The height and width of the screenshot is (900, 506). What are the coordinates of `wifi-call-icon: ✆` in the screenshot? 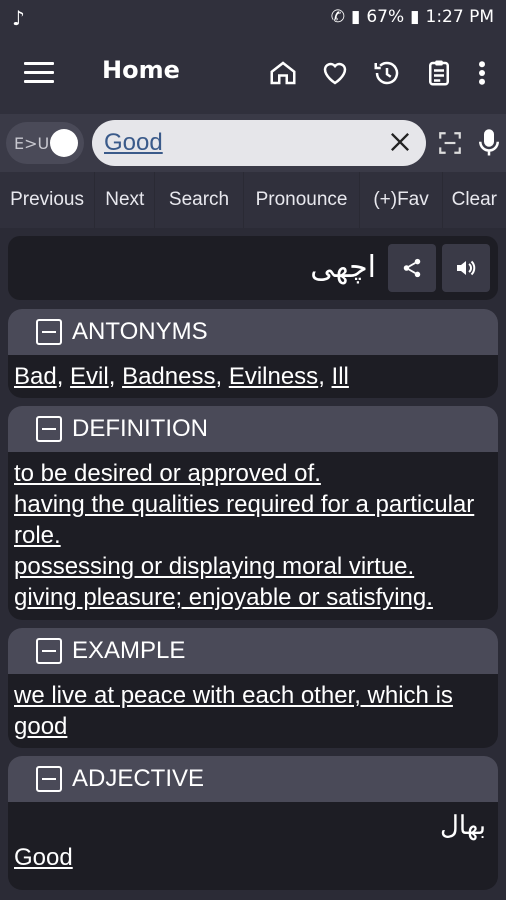 It's located at (337, 17).